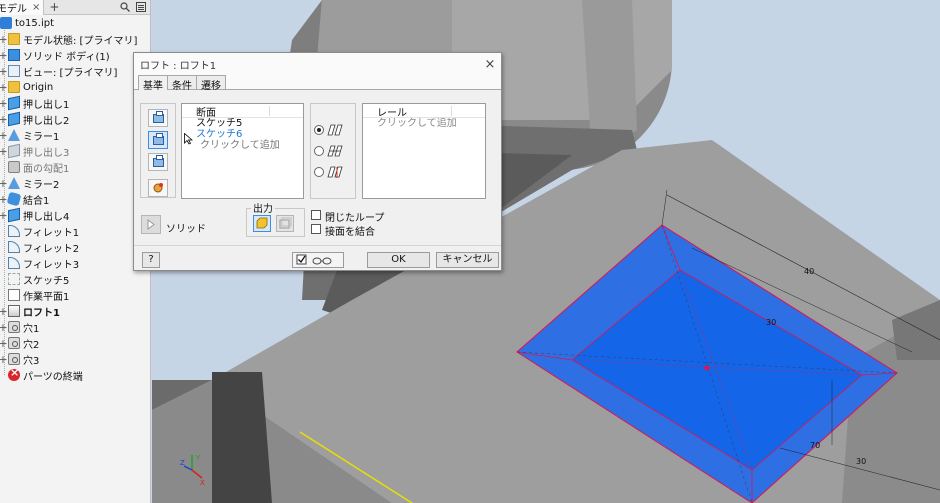 The image size is (940, 503). I want to click on tree-item-label: 穴2, so click(31, 345).